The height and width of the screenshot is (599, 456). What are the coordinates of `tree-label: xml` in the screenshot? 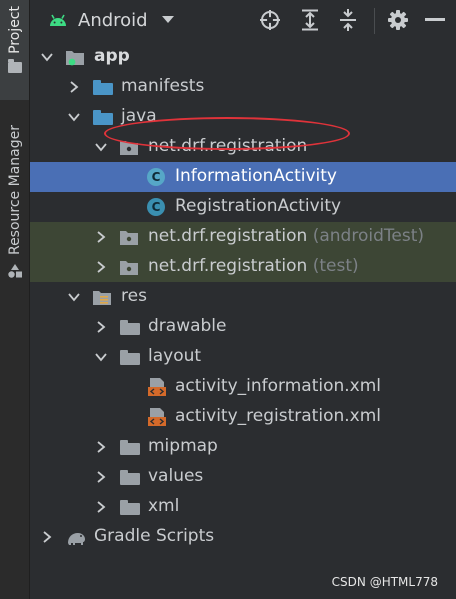 It's located at (164, 506).